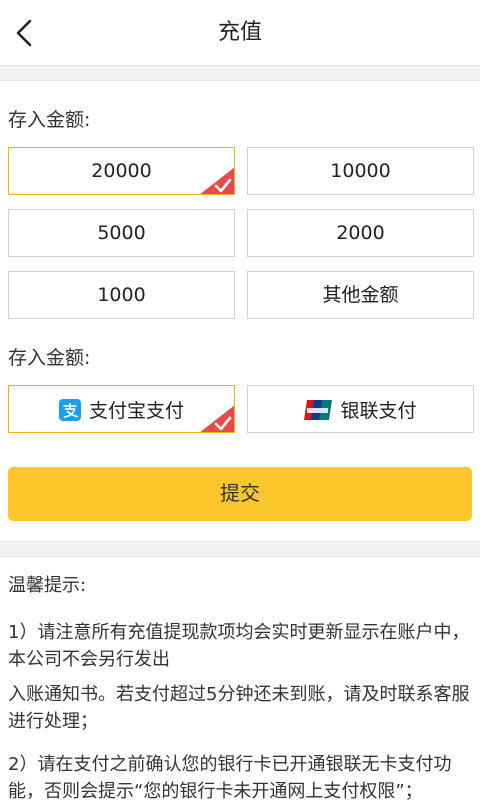 Image resolution: width=480 pixels, height=800 pixels. I want to click on payment-option-alipay: 支付宝支付, so click(121, 409).